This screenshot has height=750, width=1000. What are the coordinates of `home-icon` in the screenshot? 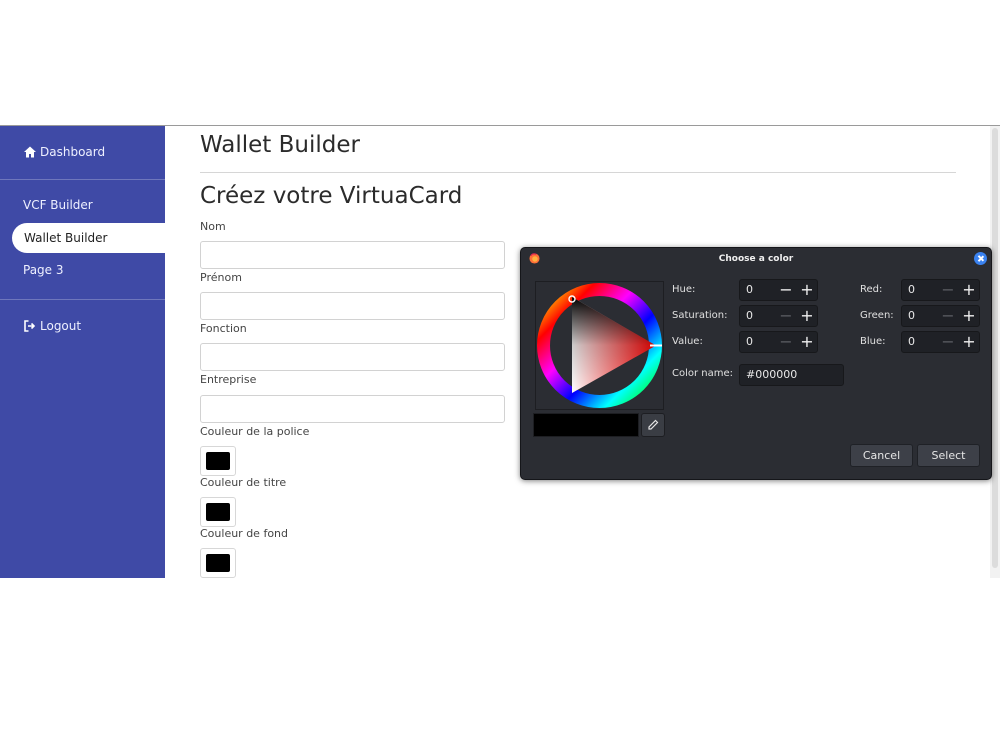 It's located at (30, 152).